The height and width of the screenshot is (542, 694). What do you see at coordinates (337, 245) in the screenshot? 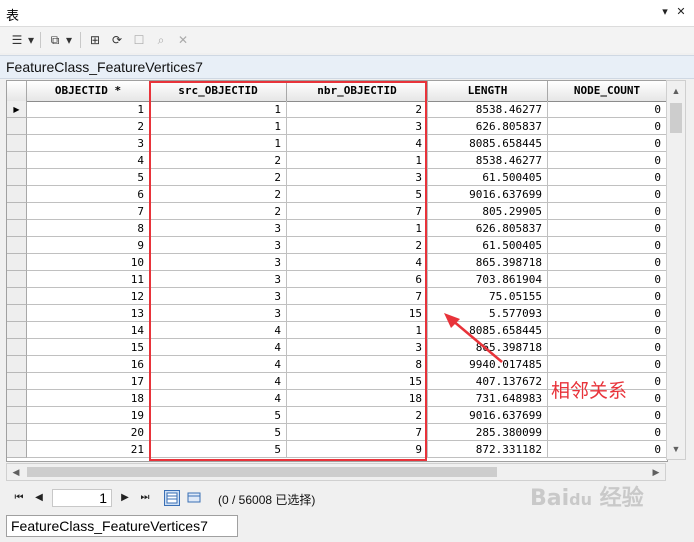
I see `table-row: 9 3 2 61.500405 0` at bounding box center [337, 245].